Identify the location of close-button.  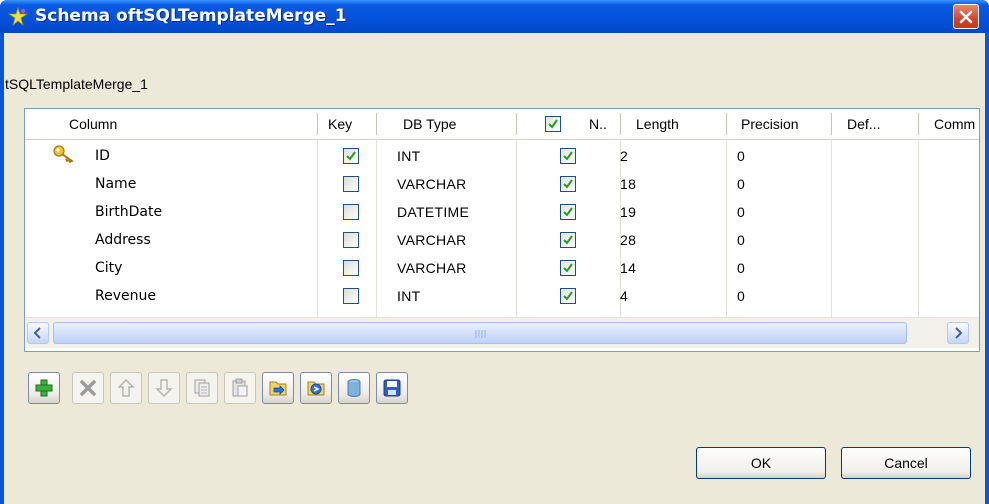
(966, 16).